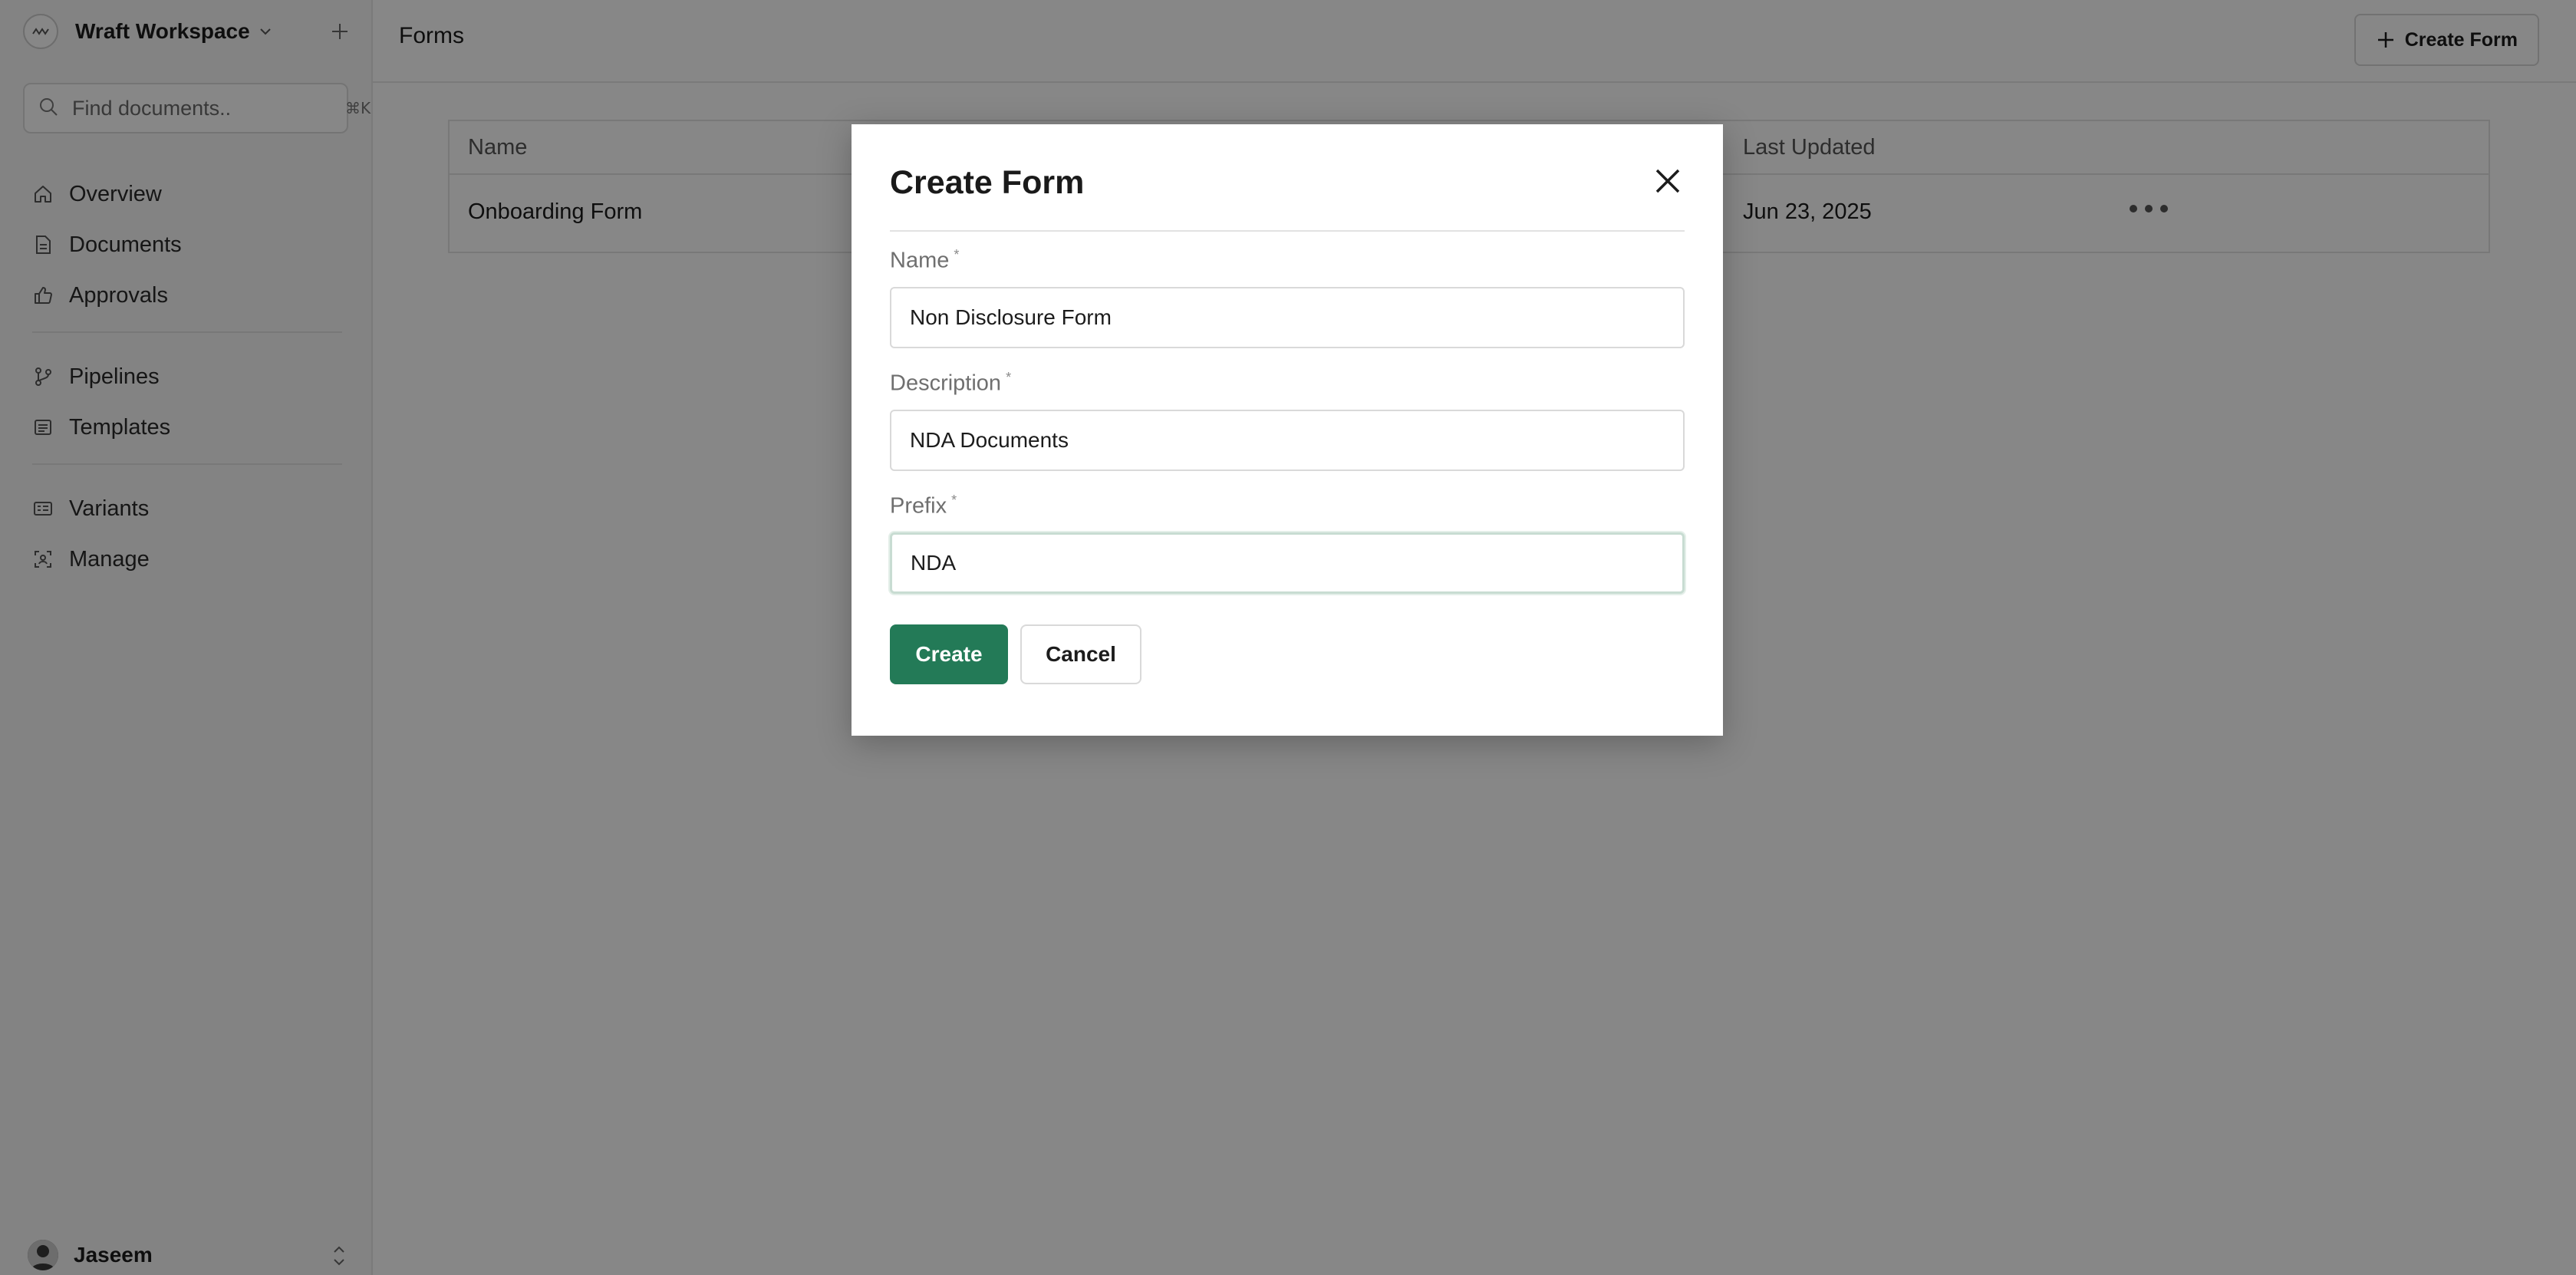  What do you see at coordinates (1287, 440) in the screenshot?
I see `description-field` at bounding box center [1287, 440].